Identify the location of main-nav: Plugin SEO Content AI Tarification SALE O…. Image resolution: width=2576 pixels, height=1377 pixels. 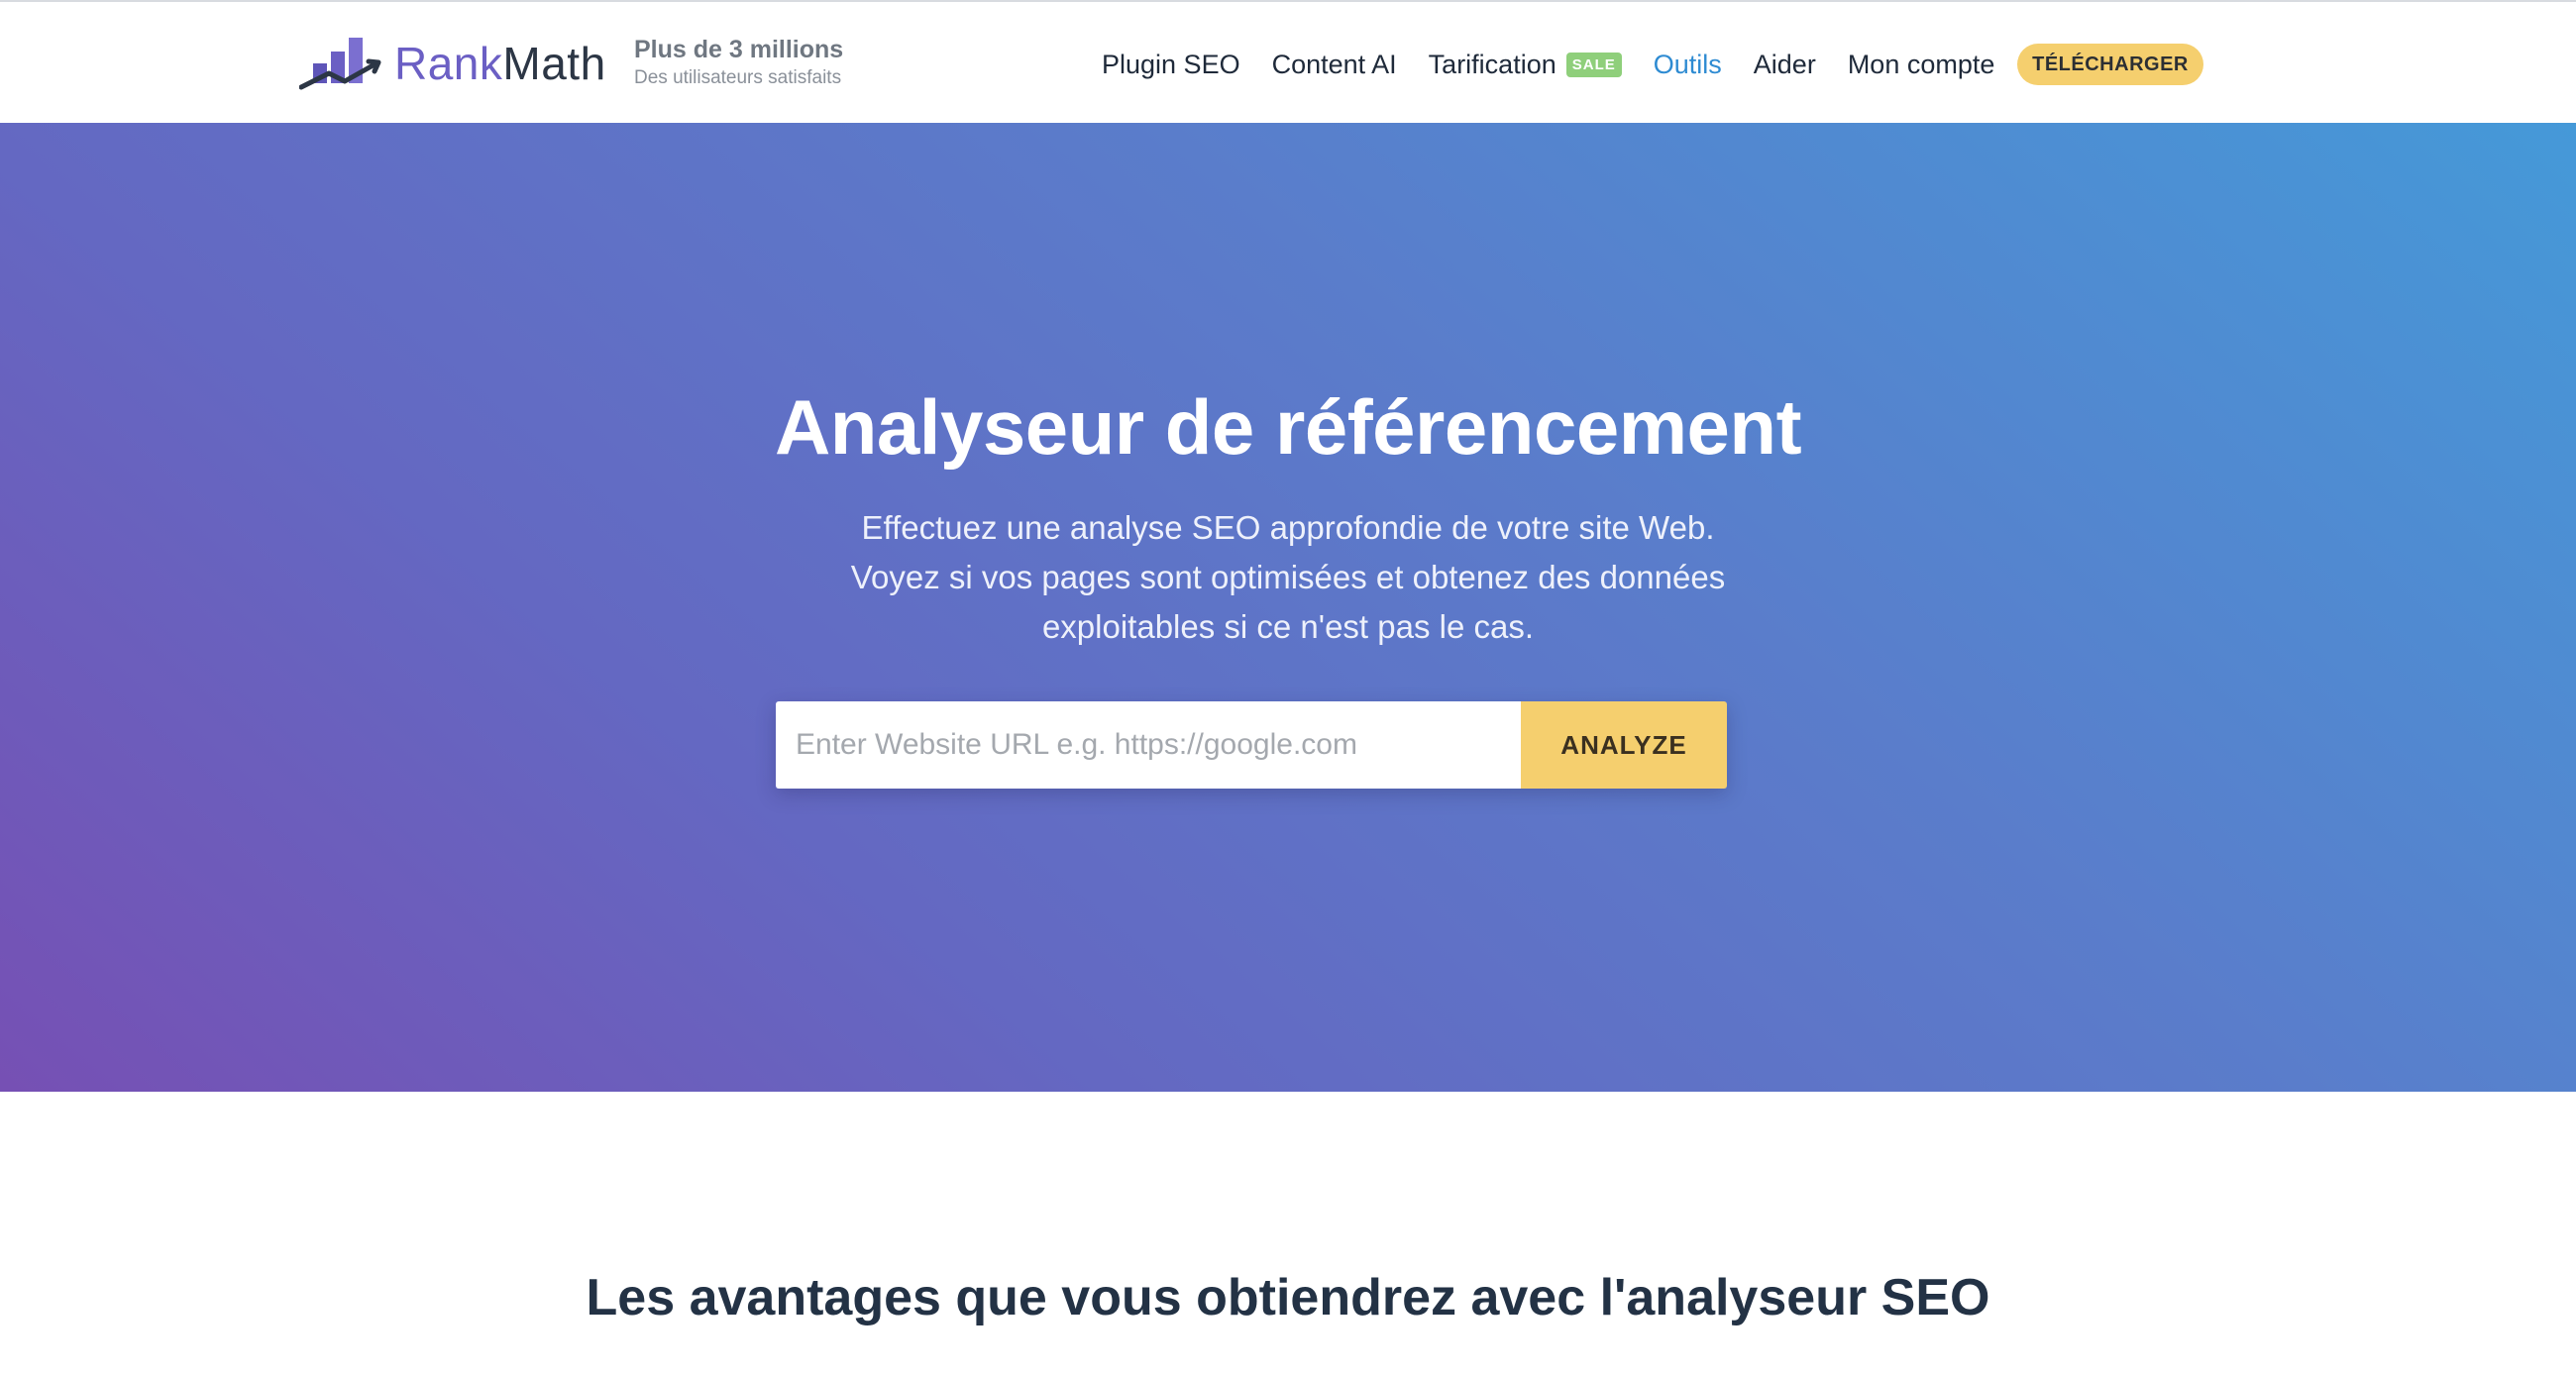
(1564, 64).